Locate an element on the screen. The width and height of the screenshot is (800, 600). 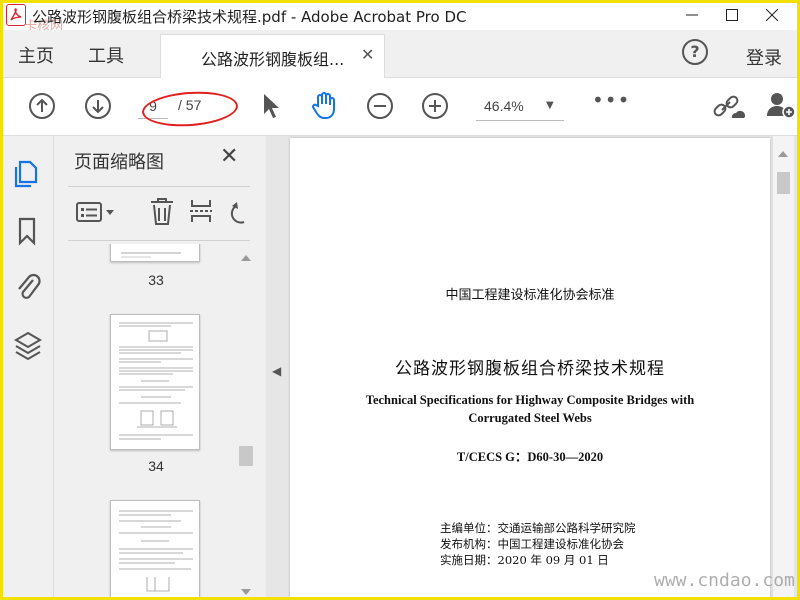
zoom-select: 46.4% ▼ is located at coordinates (520, 106).